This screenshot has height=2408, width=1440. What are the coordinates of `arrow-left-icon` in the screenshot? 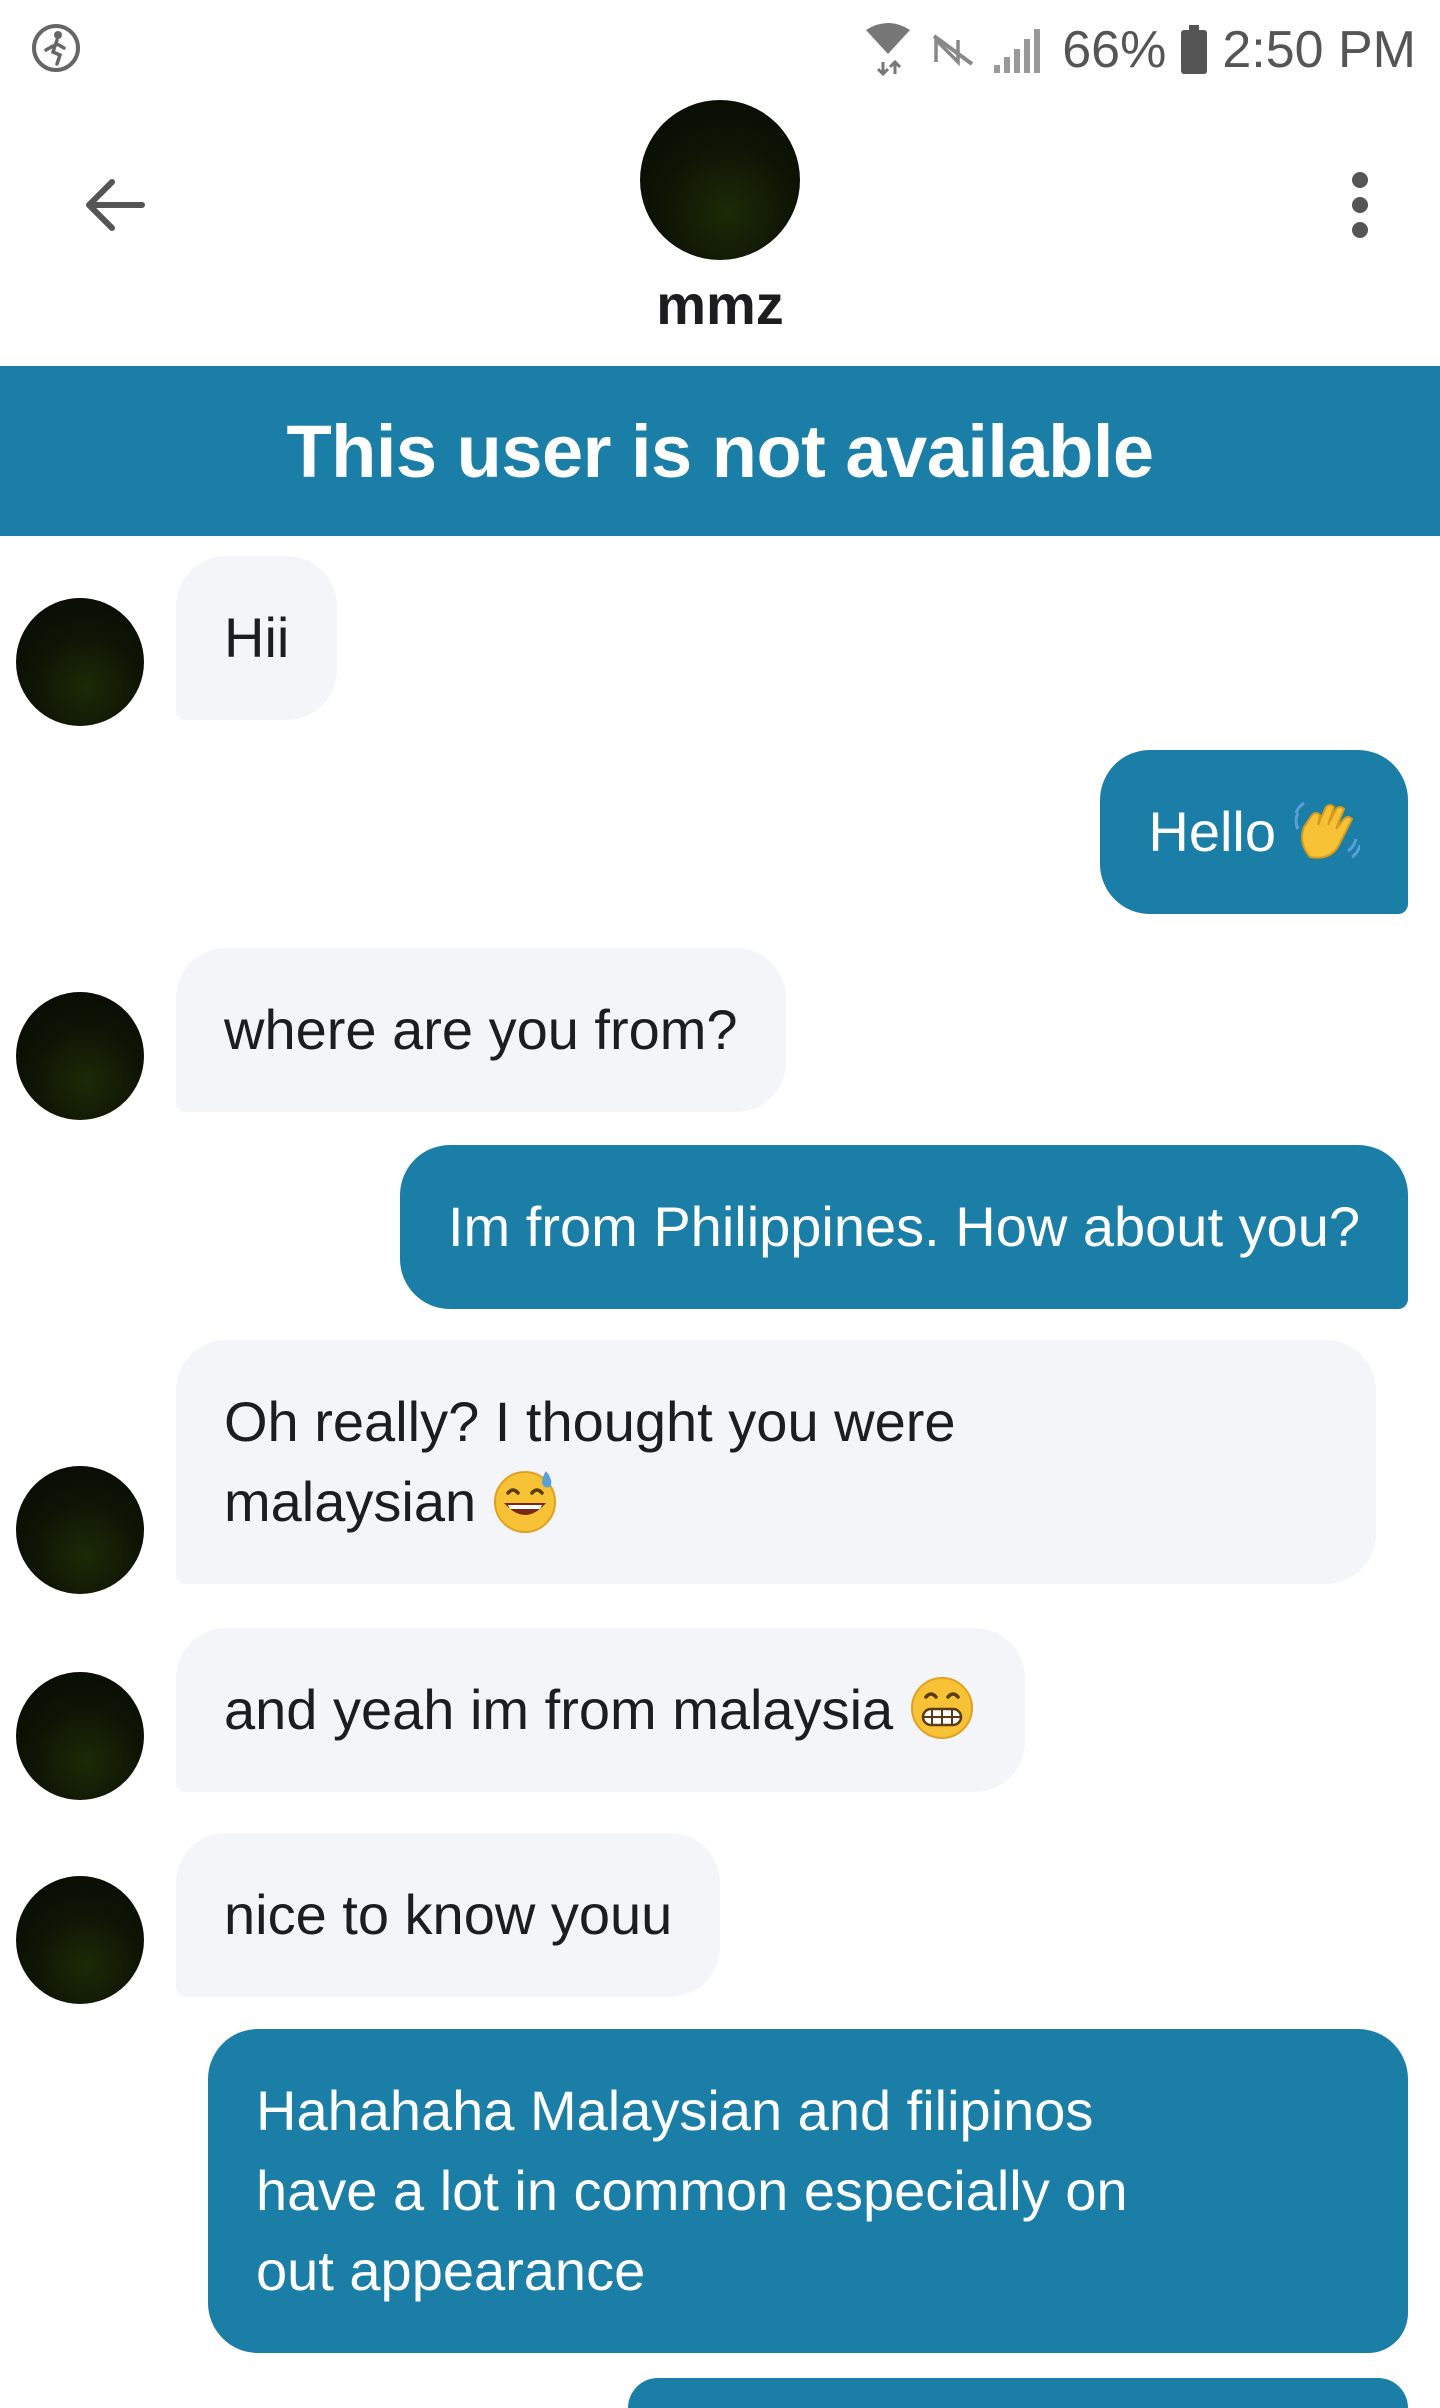 It's located at (115, 205).